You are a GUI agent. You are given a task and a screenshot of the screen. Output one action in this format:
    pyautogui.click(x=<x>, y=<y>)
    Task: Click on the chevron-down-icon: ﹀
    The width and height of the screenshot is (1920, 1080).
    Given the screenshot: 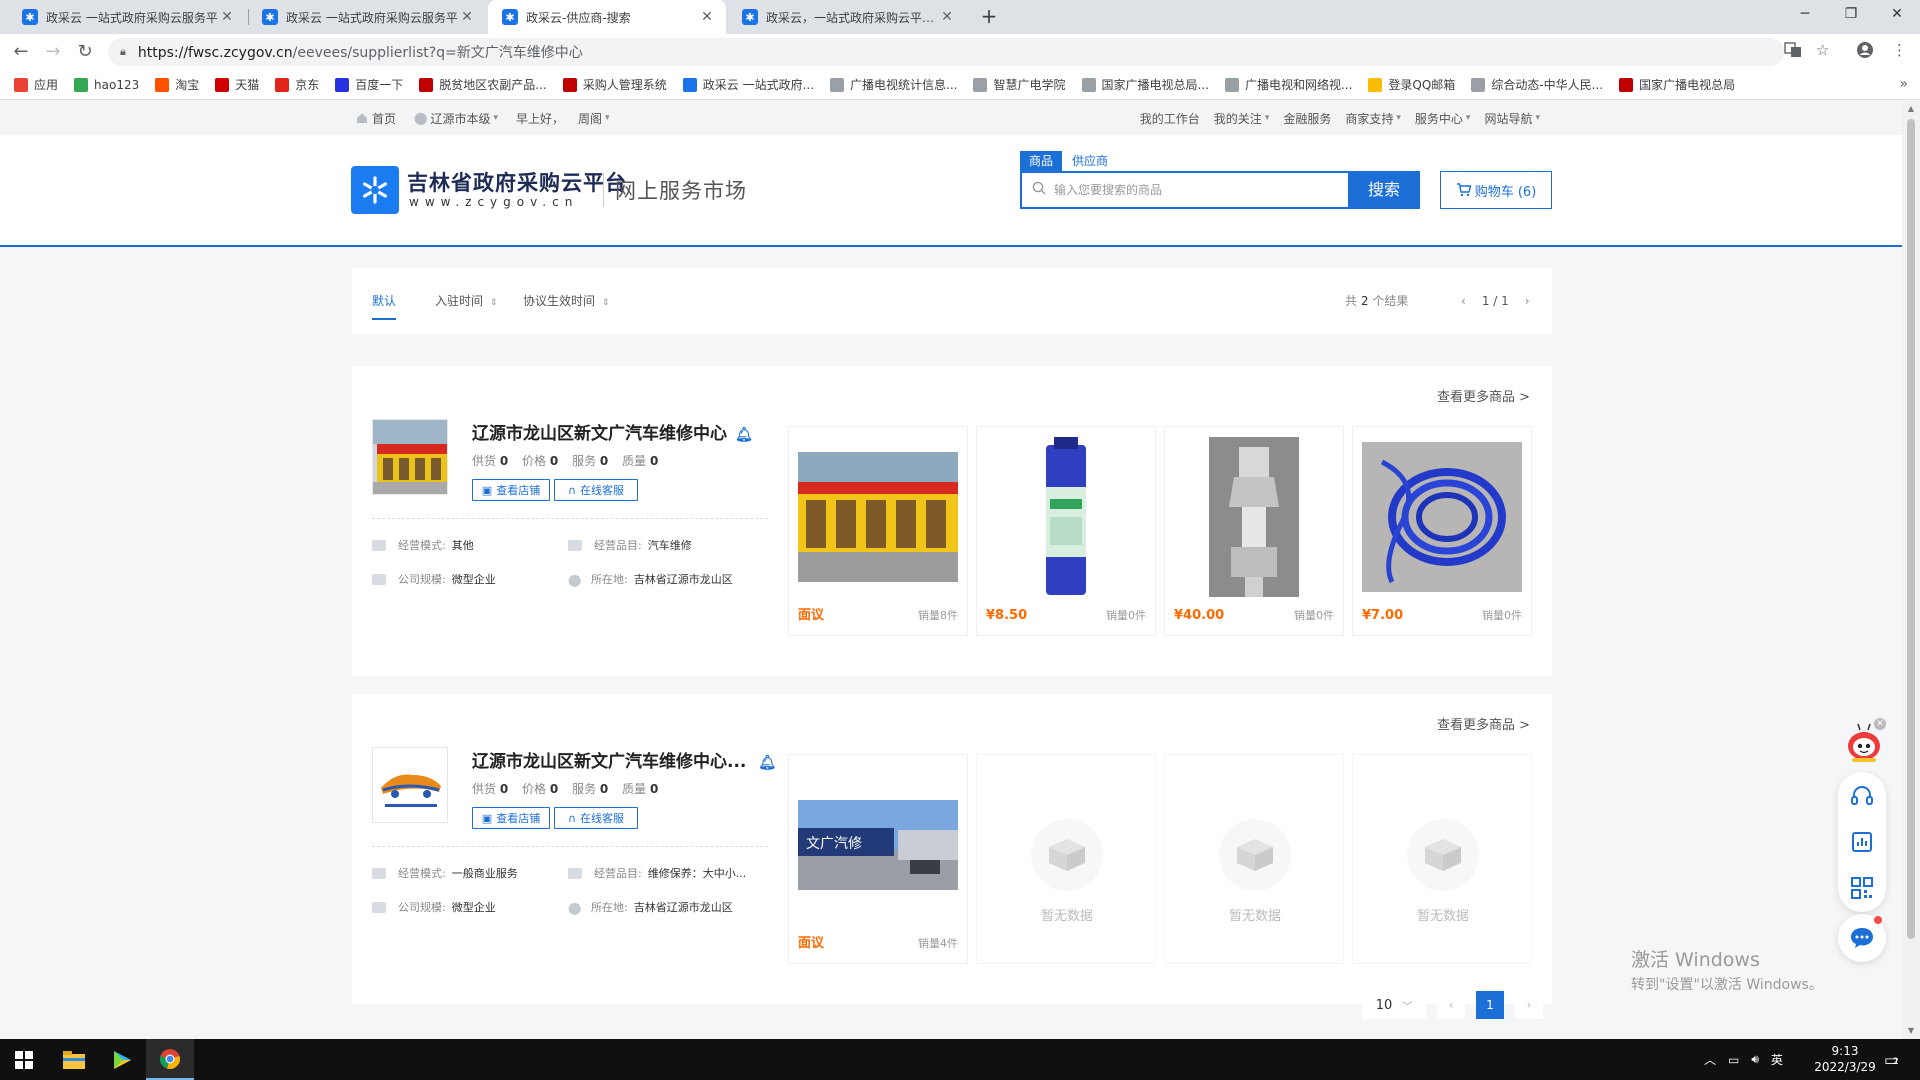 What is the action you would take?
    pyautogui.click(x=1407, y=1007)
    